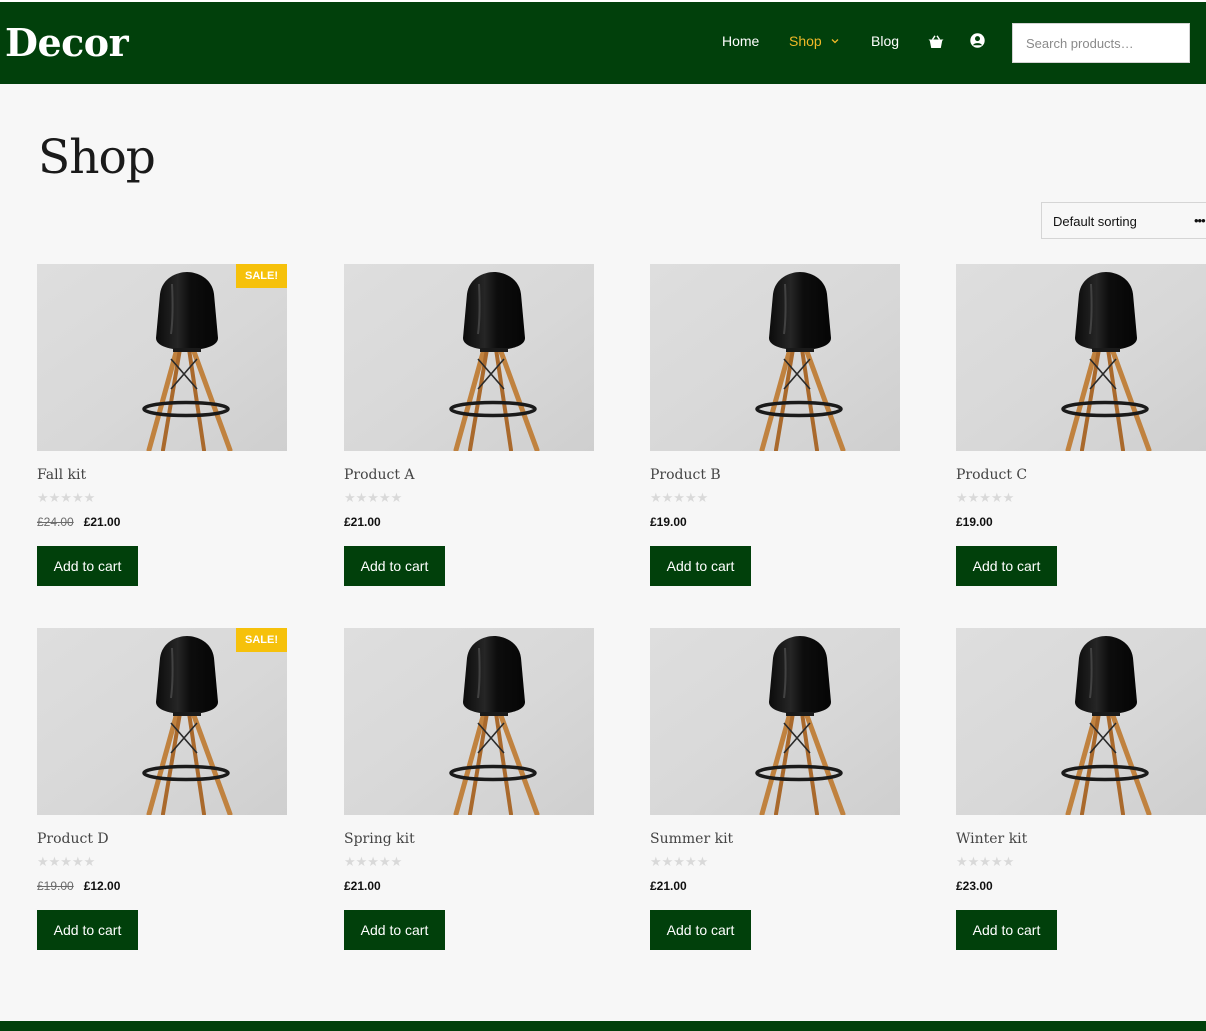  I want to click on product-title: Summer kit, so click(691, 839).